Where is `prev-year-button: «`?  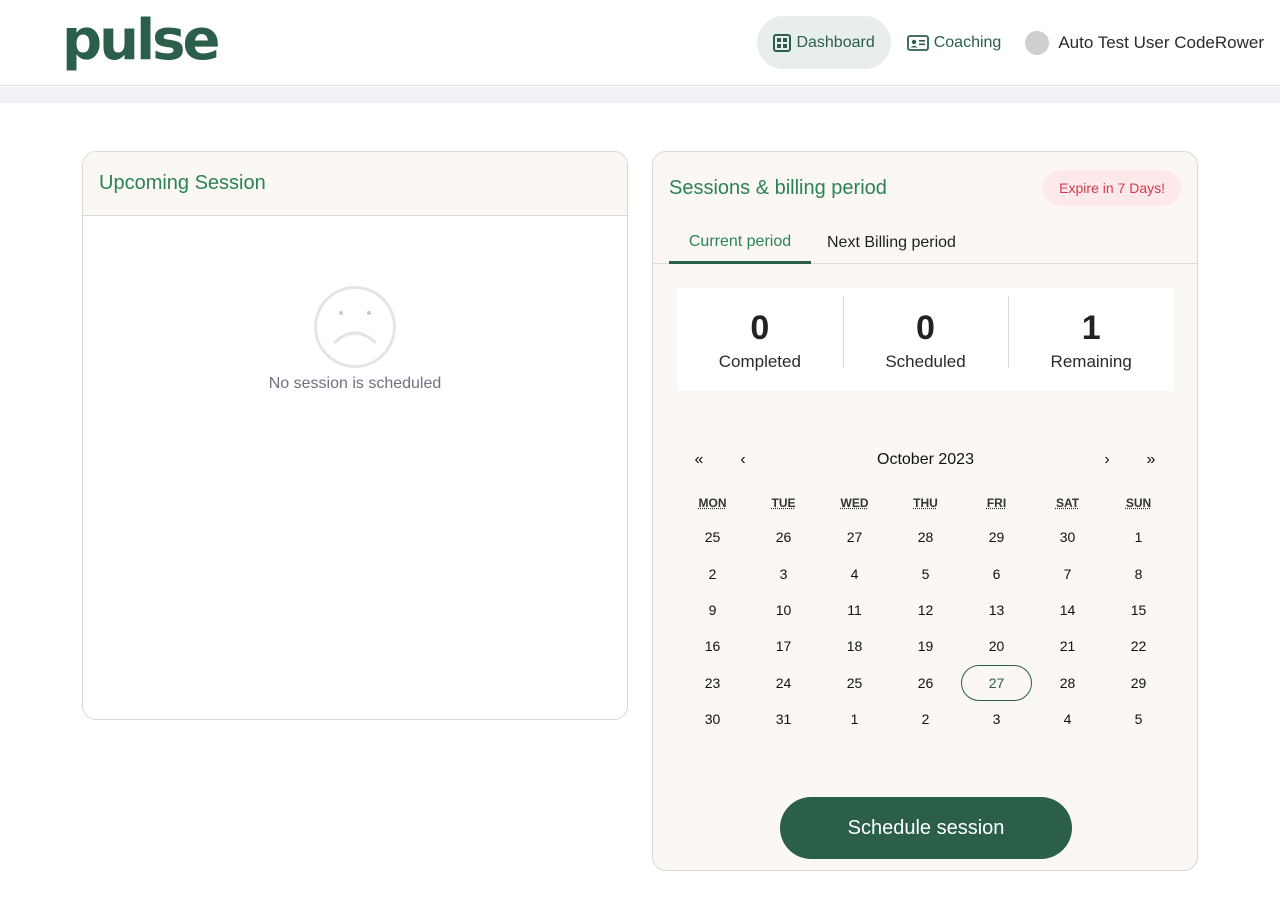 prev-year-button: « is located at coordinates (699, 460).